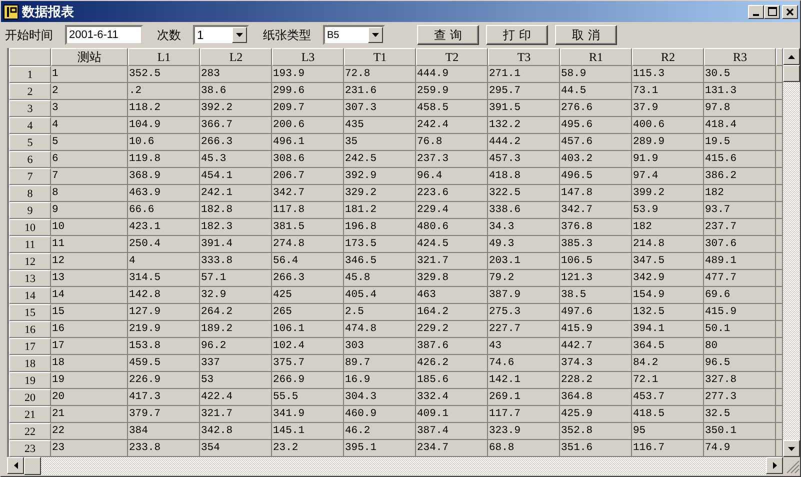 The width and height of the screenshot is (801, 477). What do you see at coordinates (89, 108) in the screenshot?
I see `table-cell: 3` at bounding box center [89, 108].